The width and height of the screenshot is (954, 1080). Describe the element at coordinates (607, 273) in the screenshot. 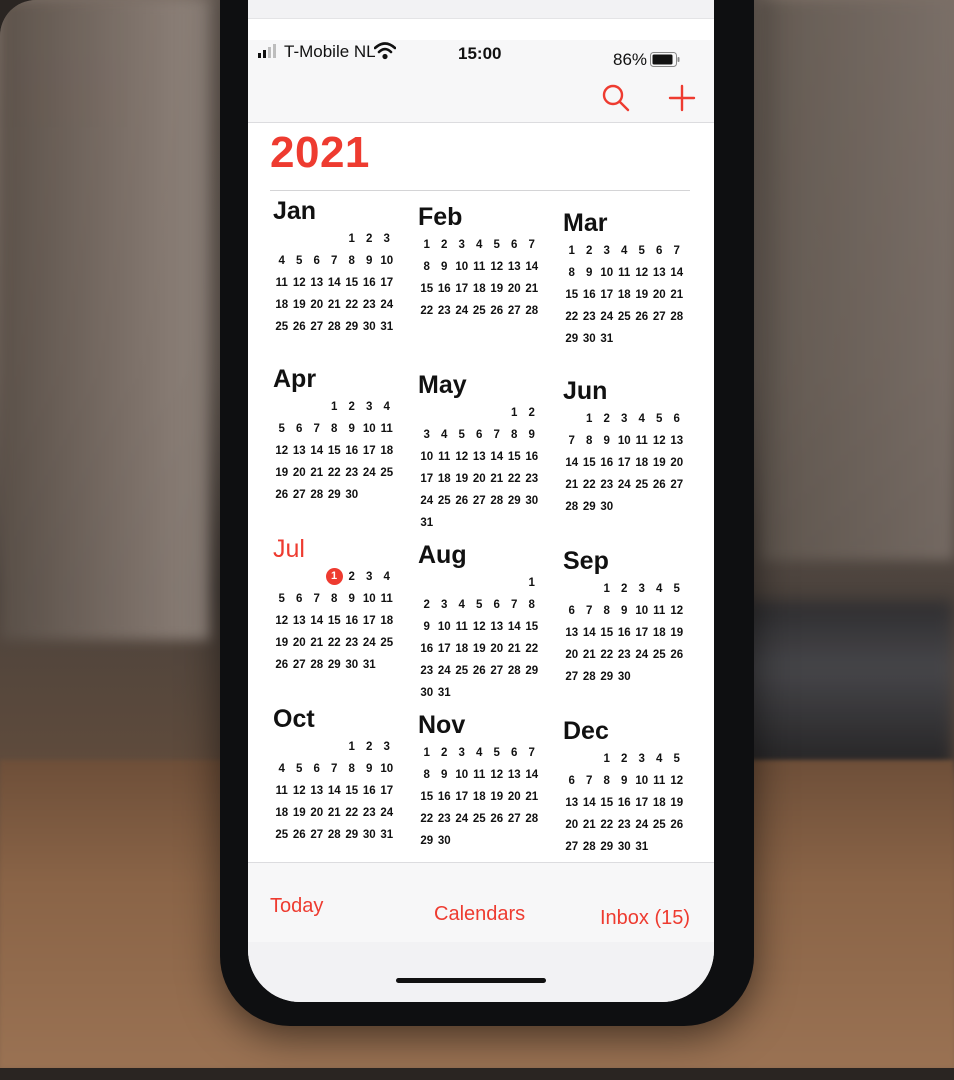

I see `day-number: 10` at that location.